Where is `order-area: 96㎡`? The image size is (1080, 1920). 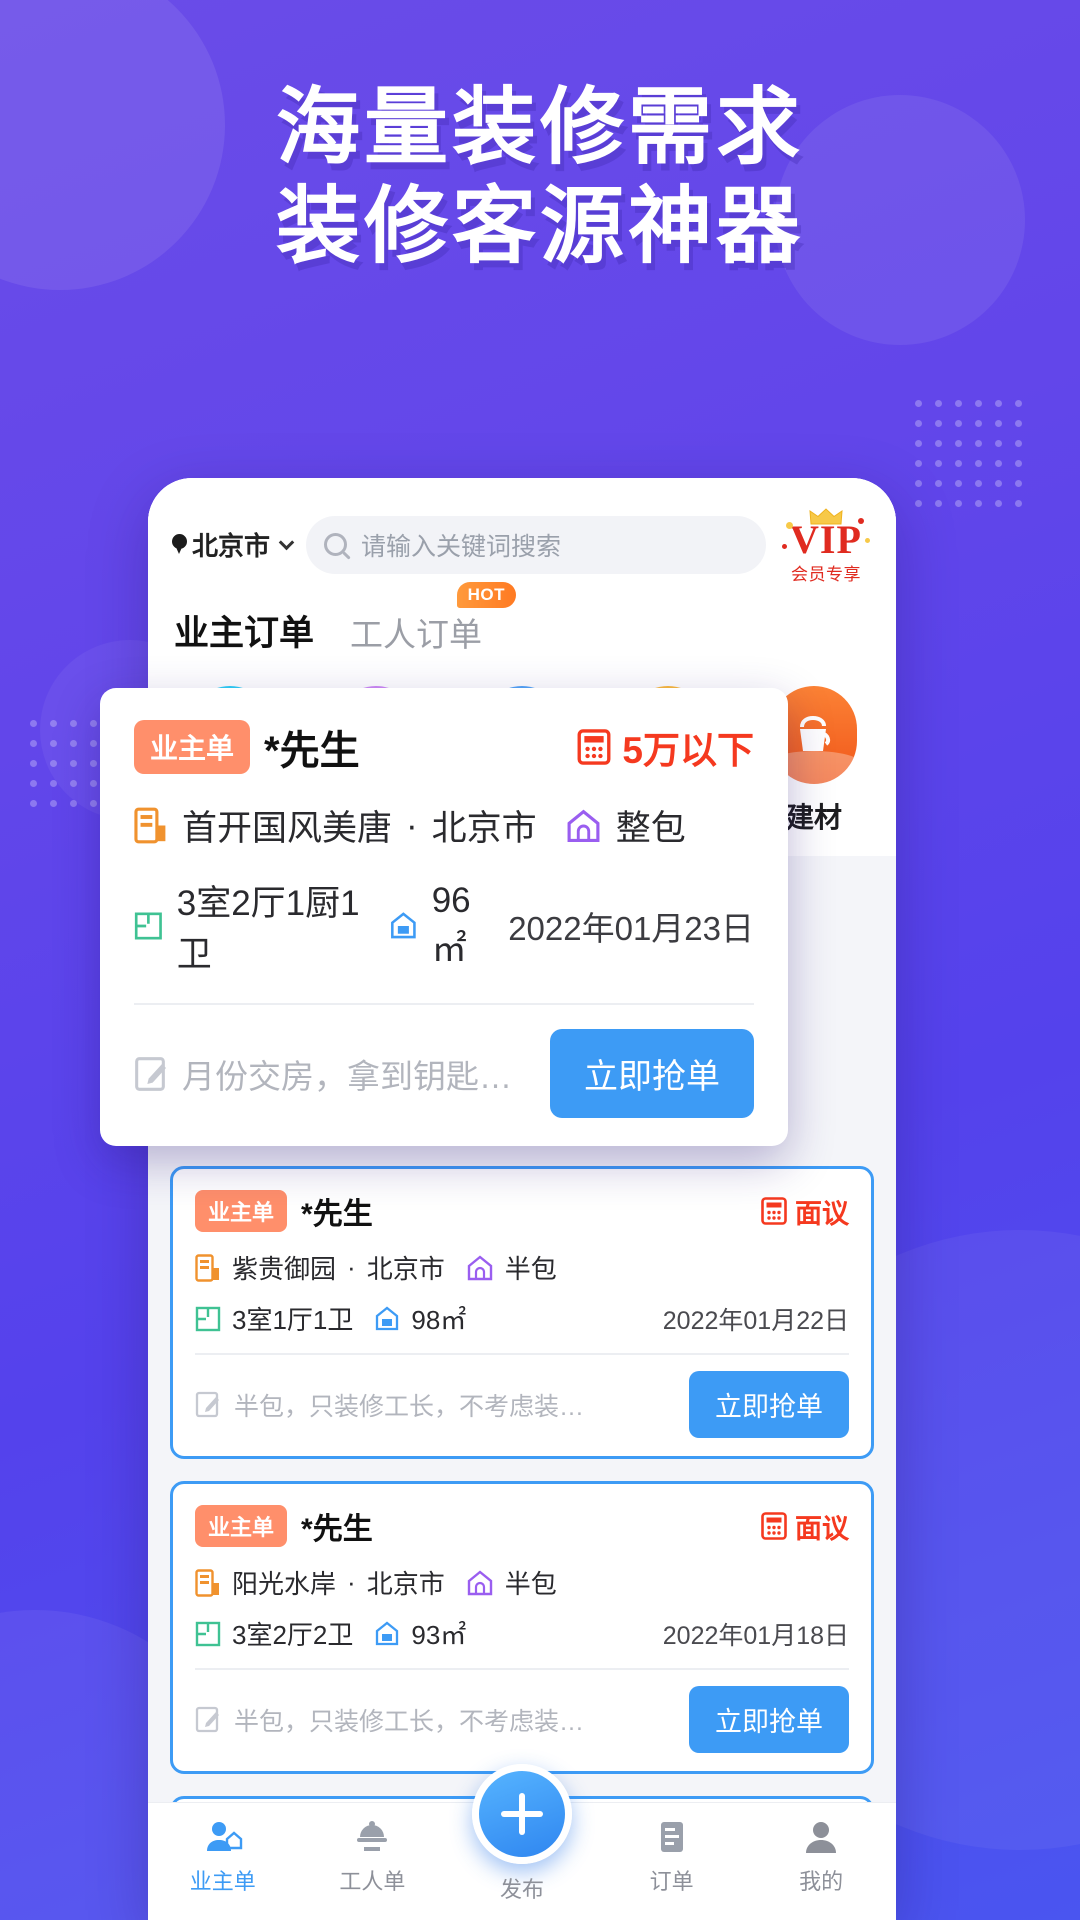
order-area: 96㎡ is located at coordinates (451, 924).